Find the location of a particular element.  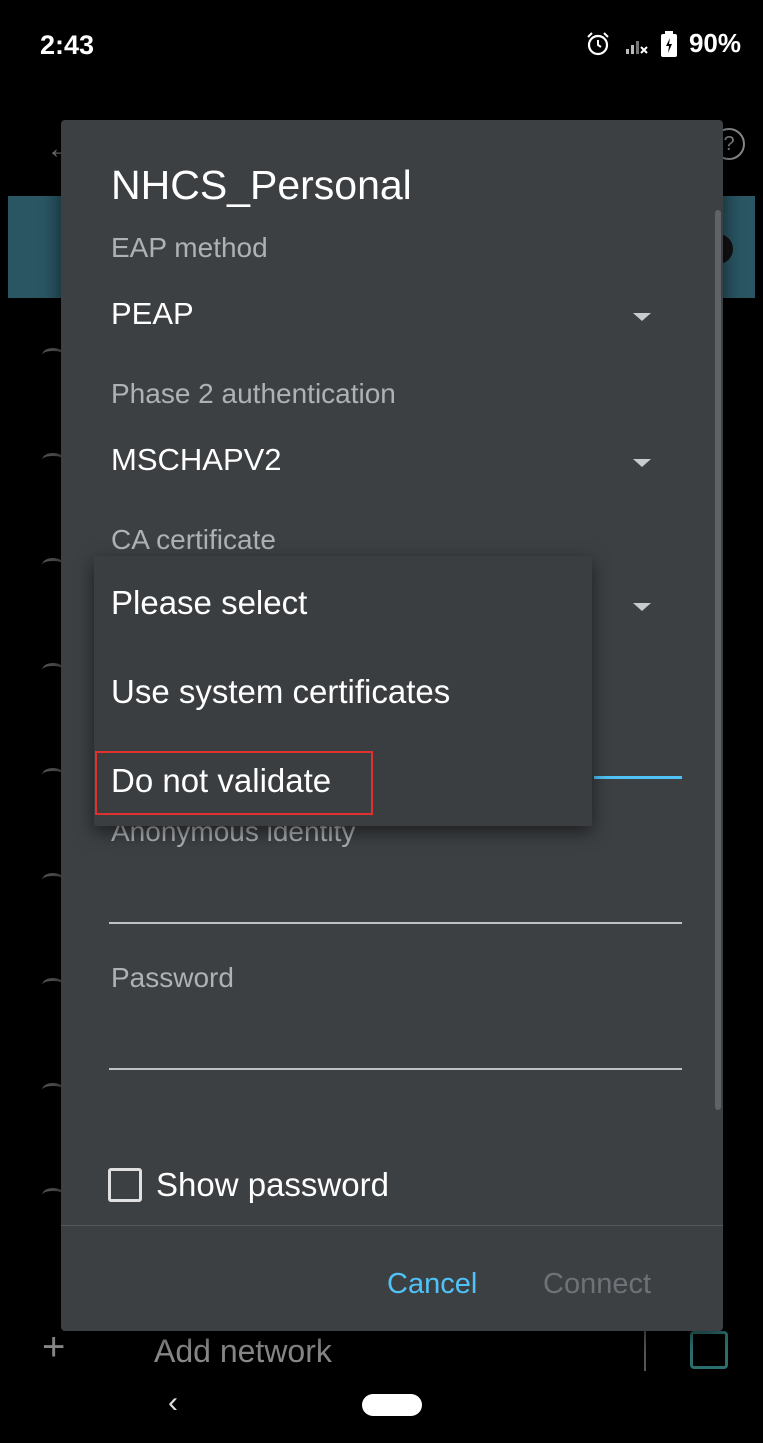

add-network-label: Add network is located at coordinates (243, 1351).